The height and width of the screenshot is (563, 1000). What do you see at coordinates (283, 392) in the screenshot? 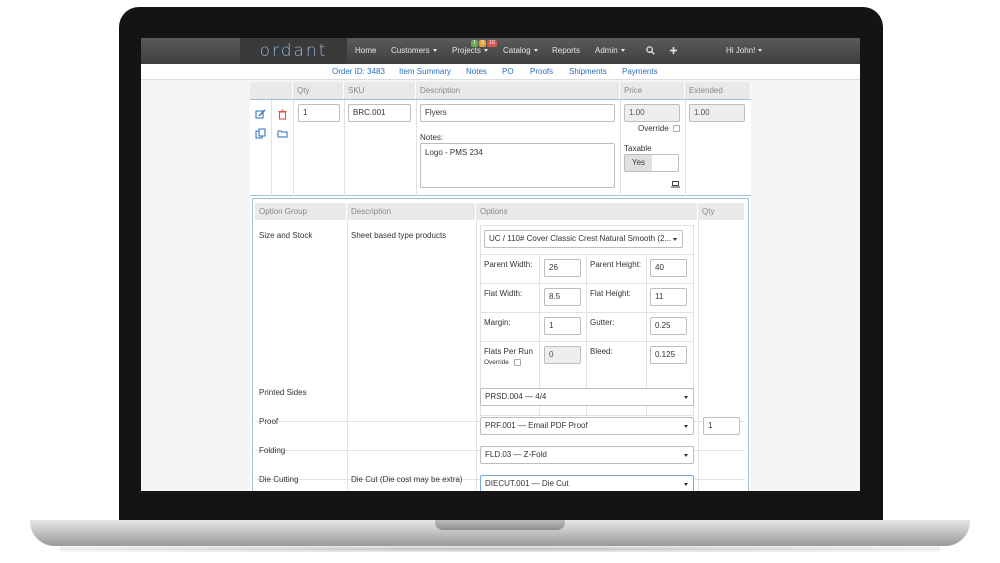
I see `option-group-printed-sides: Printed Sides` at bounding box center [283, 392].